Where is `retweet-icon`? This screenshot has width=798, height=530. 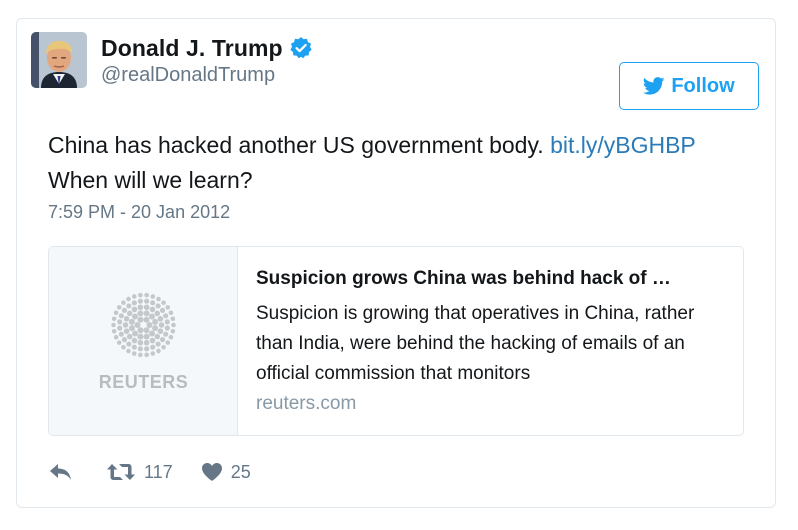
retweet-icon is located at coordinates (121, 472).